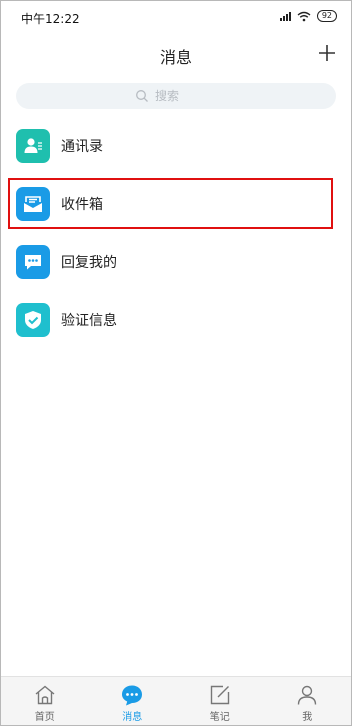 The image size is (352, 726). I want to click on header: 消息, so click(176, 55).